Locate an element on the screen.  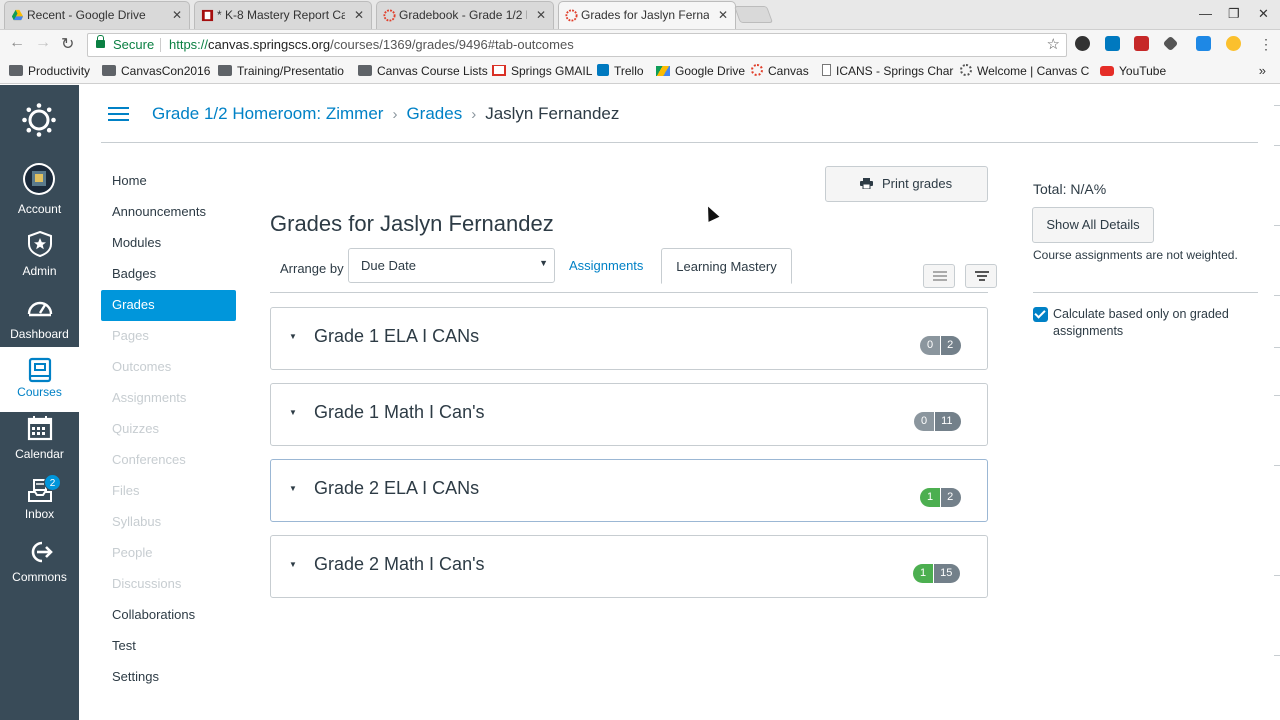
print-grades-label: Print grades is located at coordinates (917, 183).